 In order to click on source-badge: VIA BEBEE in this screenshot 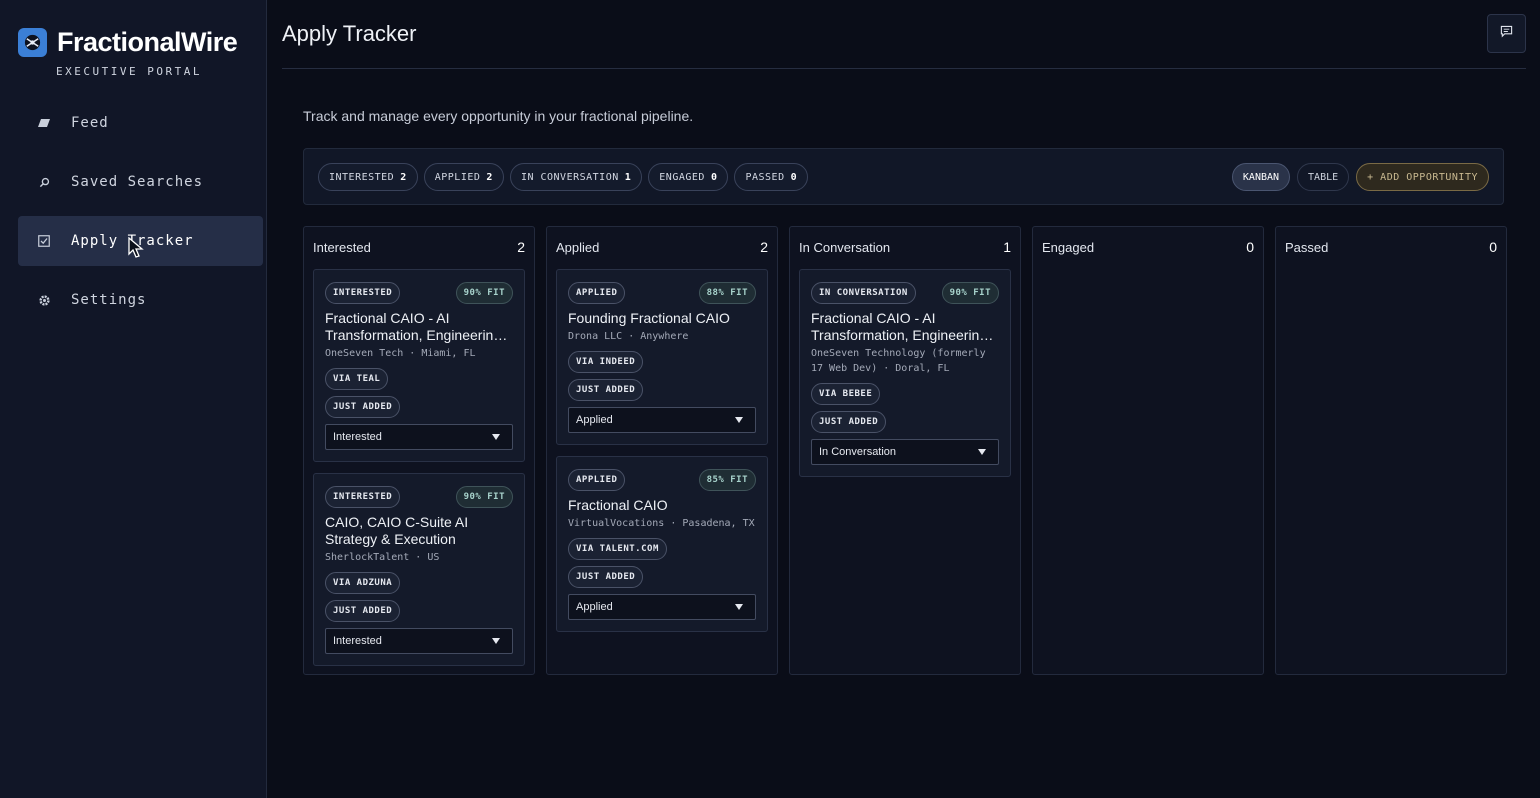, I will do `click(846, 394)`.